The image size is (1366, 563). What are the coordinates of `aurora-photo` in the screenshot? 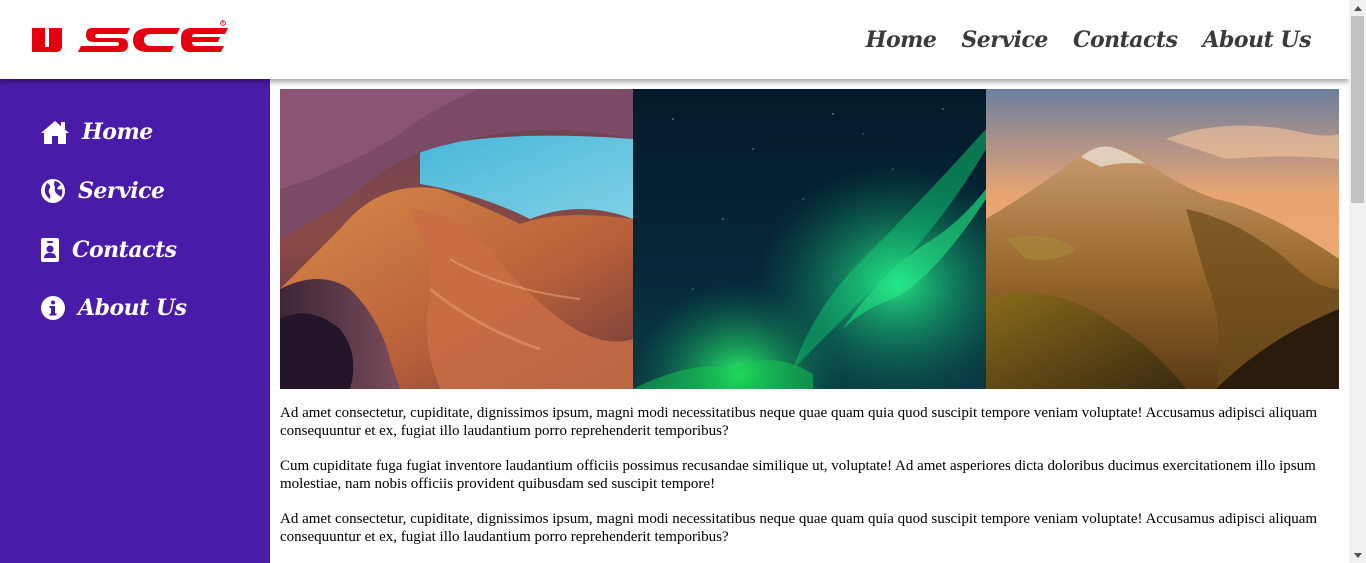 It's located at (809, 239).